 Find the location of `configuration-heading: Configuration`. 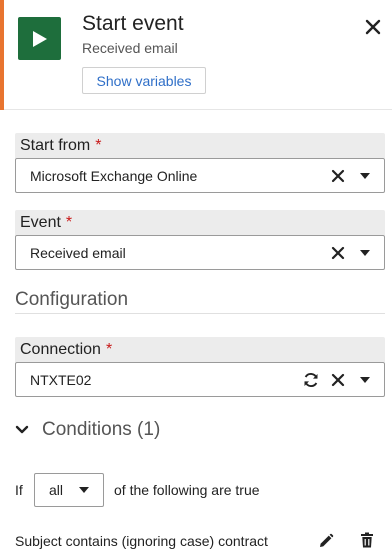

configuration-heading: Configuration is located at coordinates (72, 299).